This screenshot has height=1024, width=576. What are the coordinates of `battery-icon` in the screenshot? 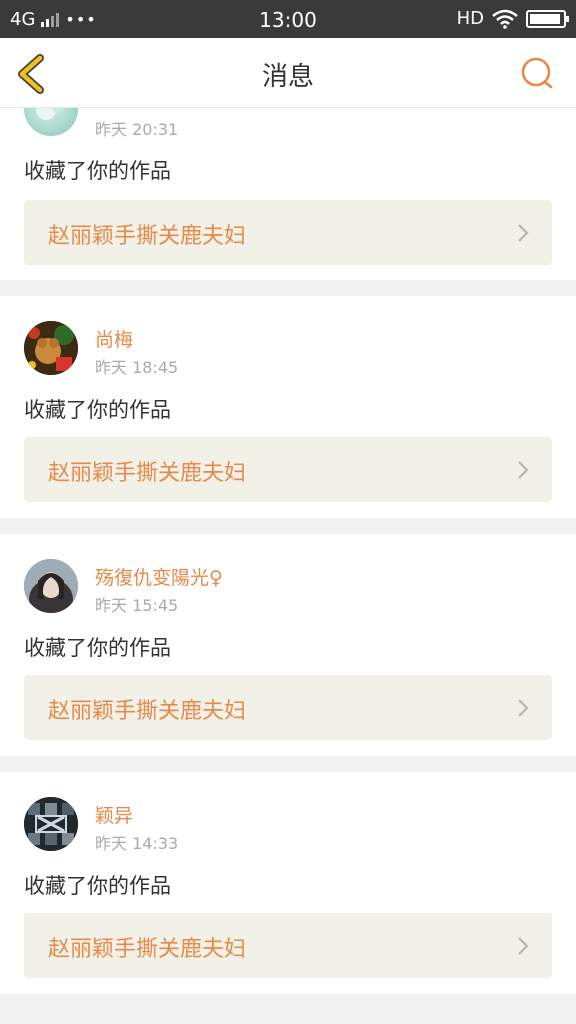 It's located at (547, 18).